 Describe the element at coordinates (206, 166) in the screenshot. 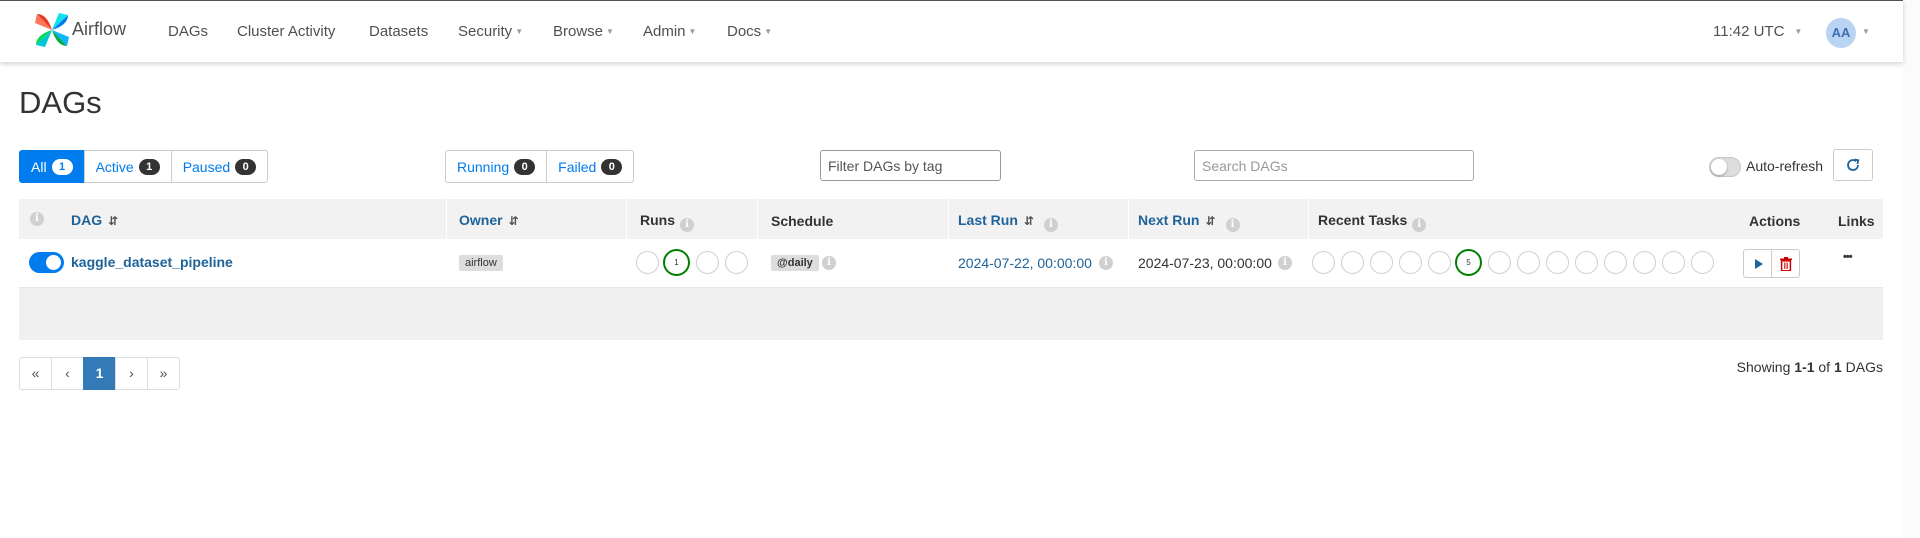

I see `filter-paused-label: Paused` at that location.